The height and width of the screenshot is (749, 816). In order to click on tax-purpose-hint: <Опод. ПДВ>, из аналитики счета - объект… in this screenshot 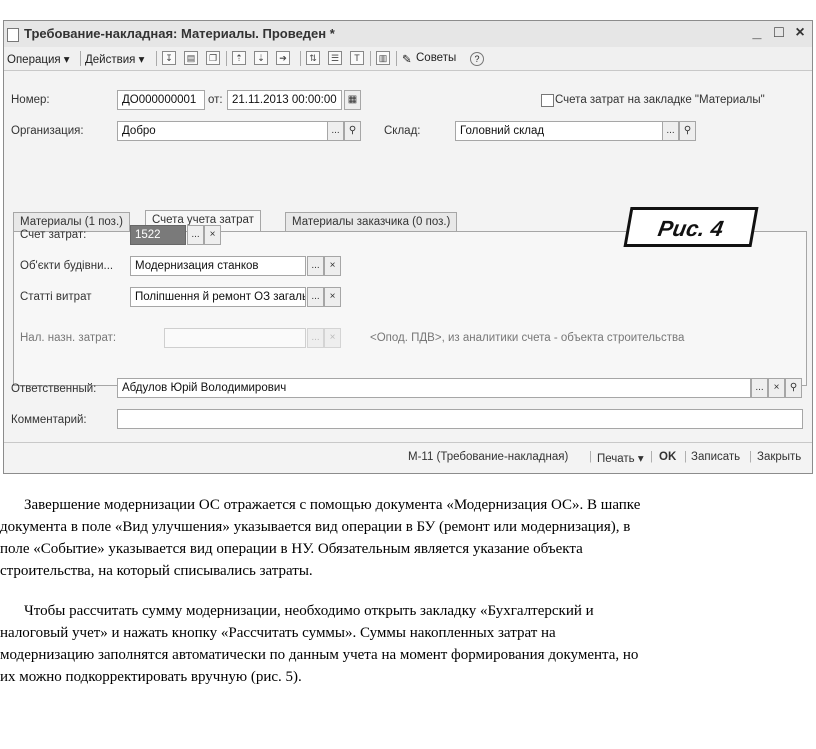, I will do `click(527, 338)`.